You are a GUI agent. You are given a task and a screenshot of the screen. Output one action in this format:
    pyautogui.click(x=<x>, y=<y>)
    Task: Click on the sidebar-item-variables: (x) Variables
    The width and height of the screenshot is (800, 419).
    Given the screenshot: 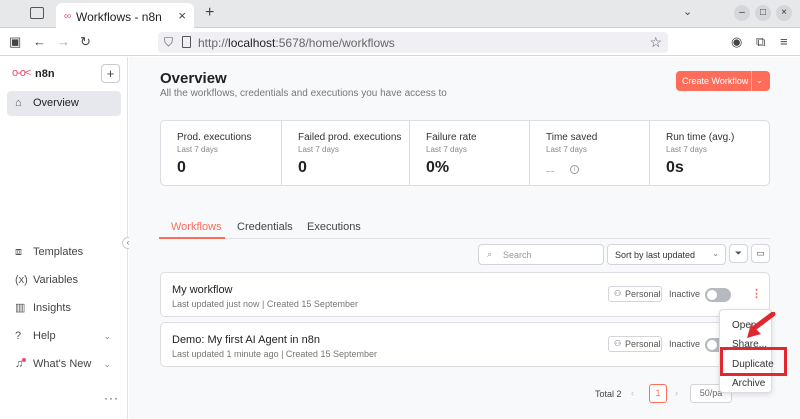 What is the action you would take?
    pyautogui.click(x=64, y=280)
    